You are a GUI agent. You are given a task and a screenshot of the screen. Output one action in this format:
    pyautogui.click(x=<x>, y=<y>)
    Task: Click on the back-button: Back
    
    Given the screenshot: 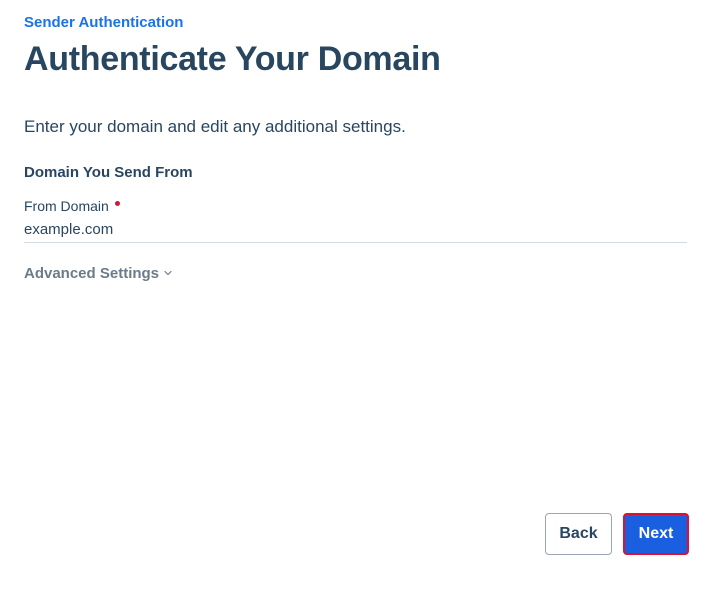 What is the action you would take?
    pyautogui.click(x=578, y=534)
    